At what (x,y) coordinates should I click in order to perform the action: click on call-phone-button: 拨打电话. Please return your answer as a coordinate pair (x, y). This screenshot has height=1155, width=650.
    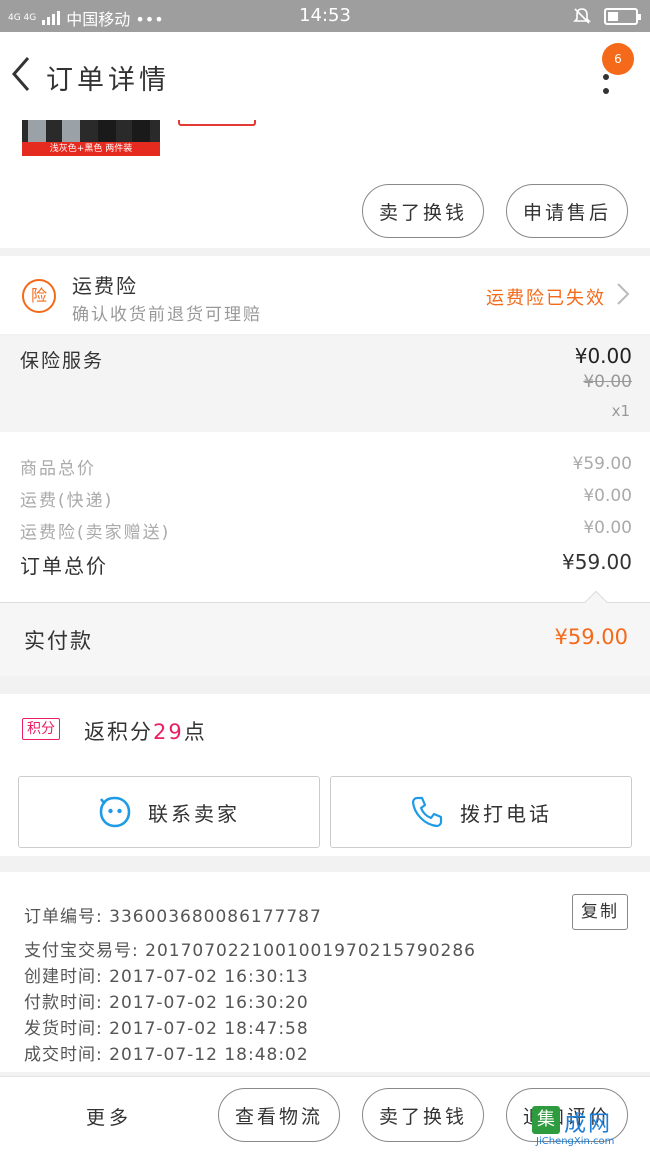
    Looking at the image, I should click on (481, 812).